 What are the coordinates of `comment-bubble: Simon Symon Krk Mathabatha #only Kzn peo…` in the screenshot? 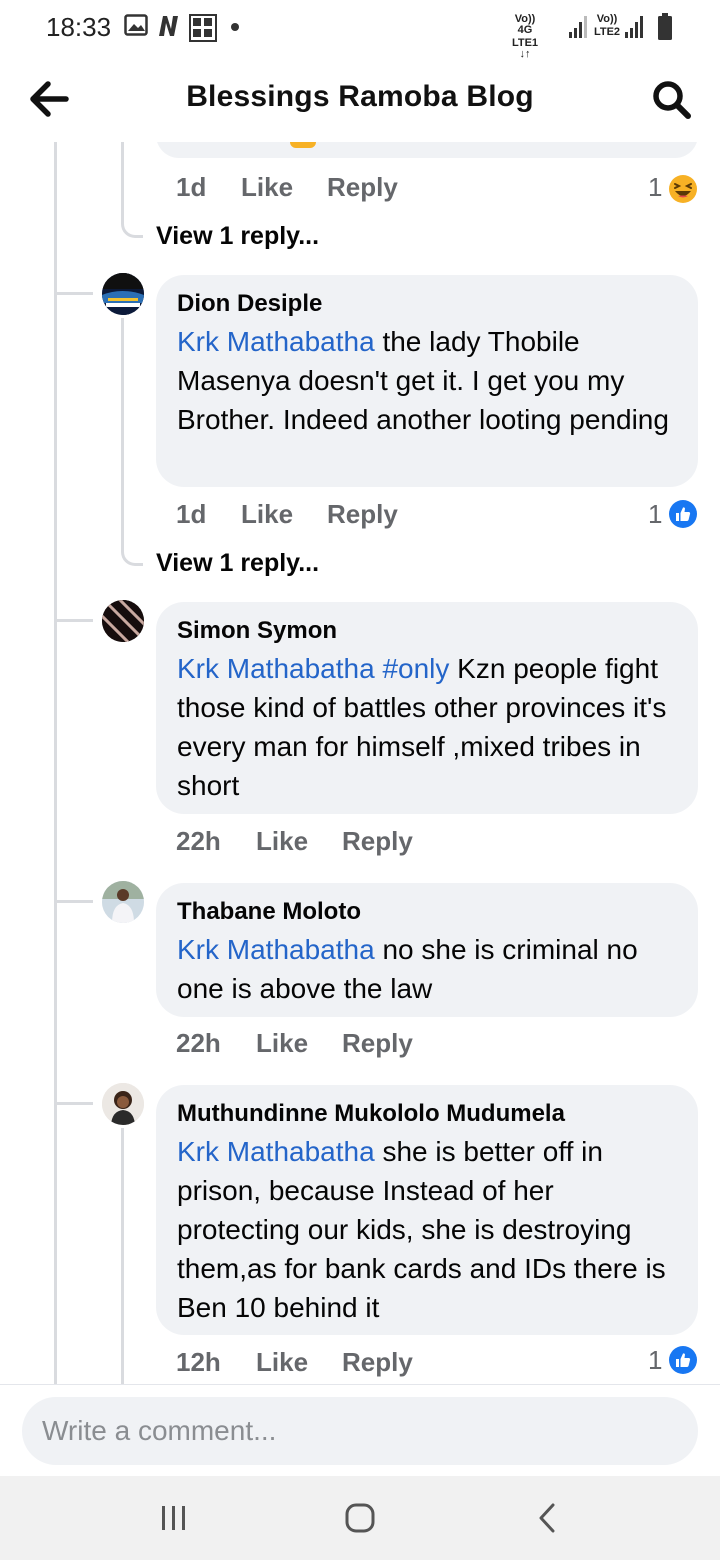 It's located at (427, 708).